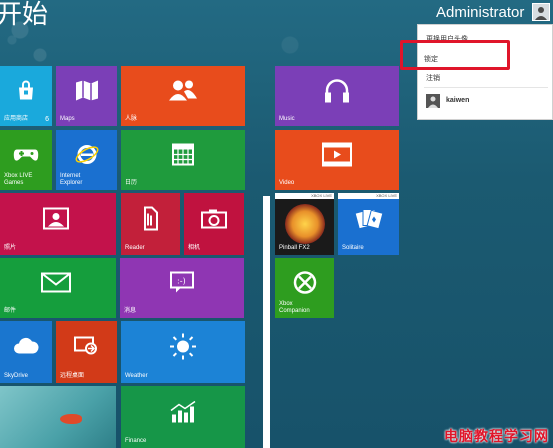  Describe the element at coordinates (214, 220) in the screenshot. I see `camera-icon` at that location.